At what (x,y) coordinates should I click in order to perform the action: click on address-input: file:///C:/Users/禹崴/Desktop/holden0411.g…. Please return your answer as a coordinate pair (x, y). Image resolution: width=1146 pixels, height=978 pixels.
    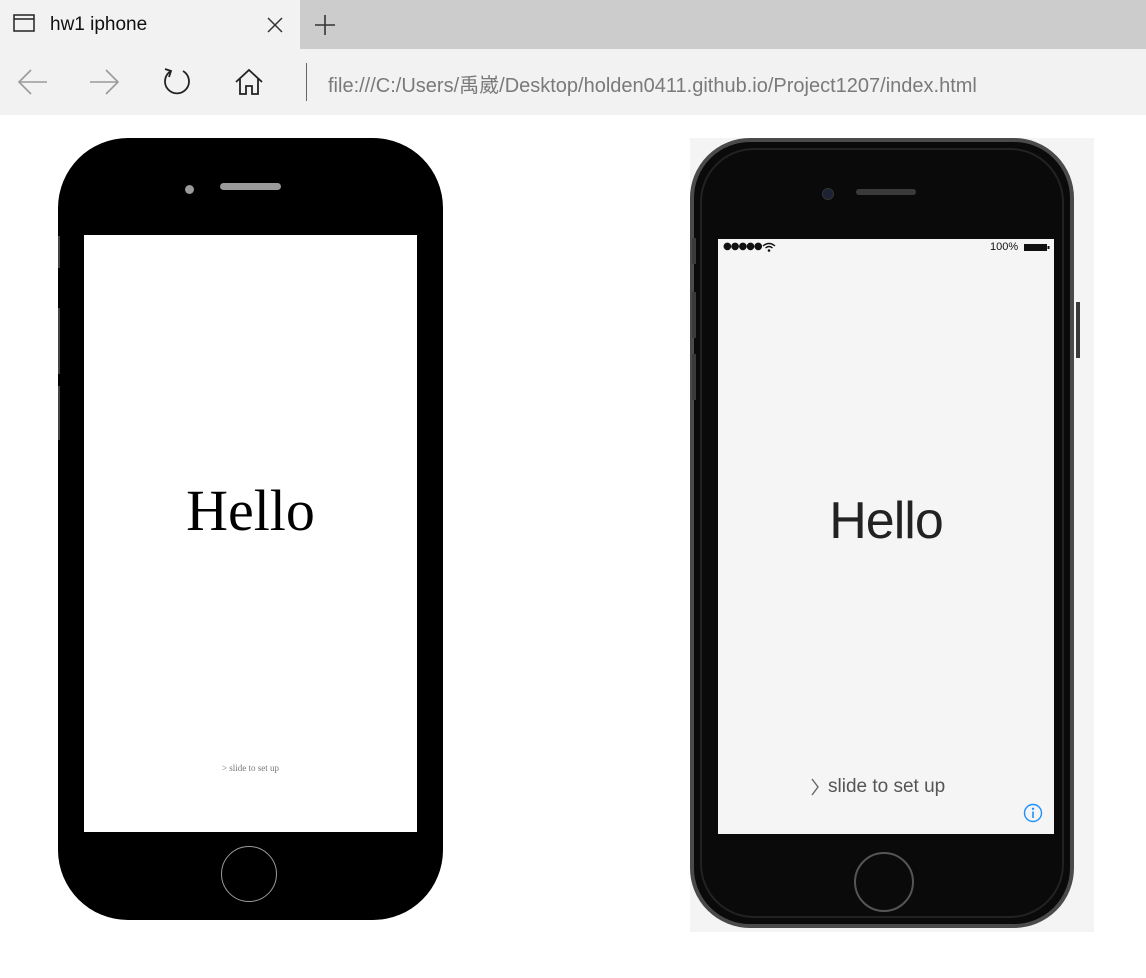
    Looking at the image, I should click on (652, 83).